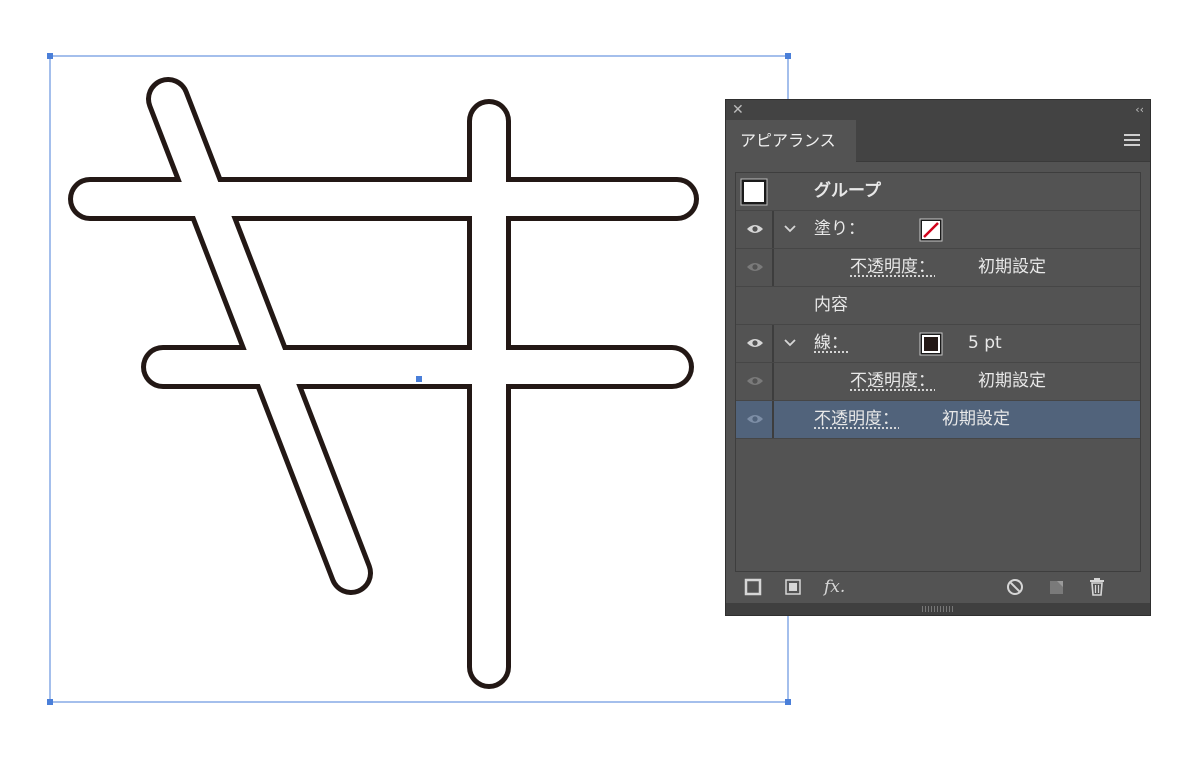 The width and height of the screenshot is (1200, 779). What do you see at coordinates (740, 110) in the screenshot?
I see `close-icon: ✕` at bounding box center [740, 110].